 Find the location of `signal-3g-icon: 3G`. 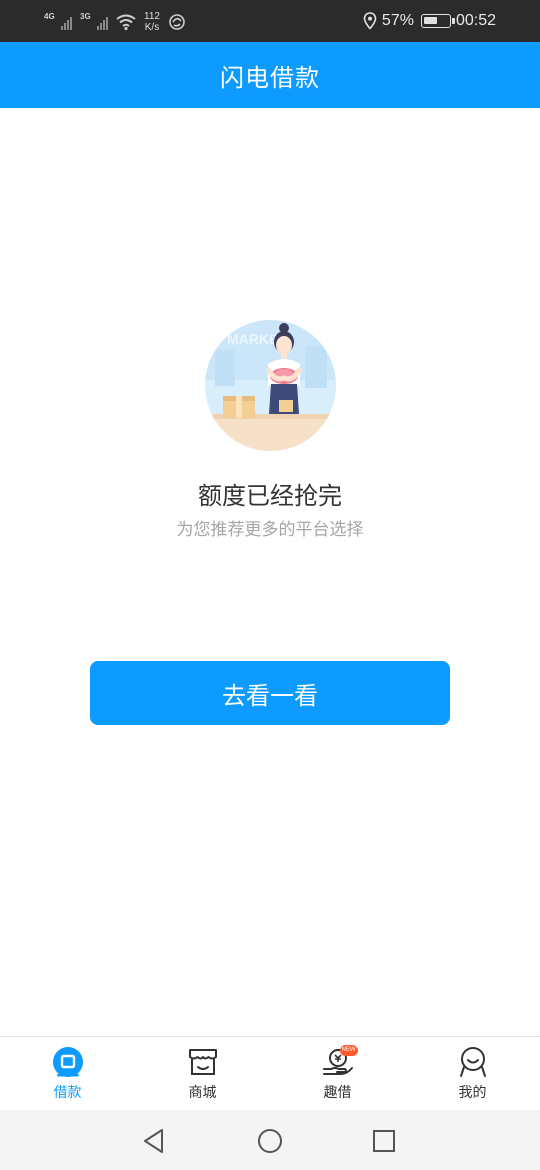

signal-3g-icon: 3G is located at coordinates (94, 22).